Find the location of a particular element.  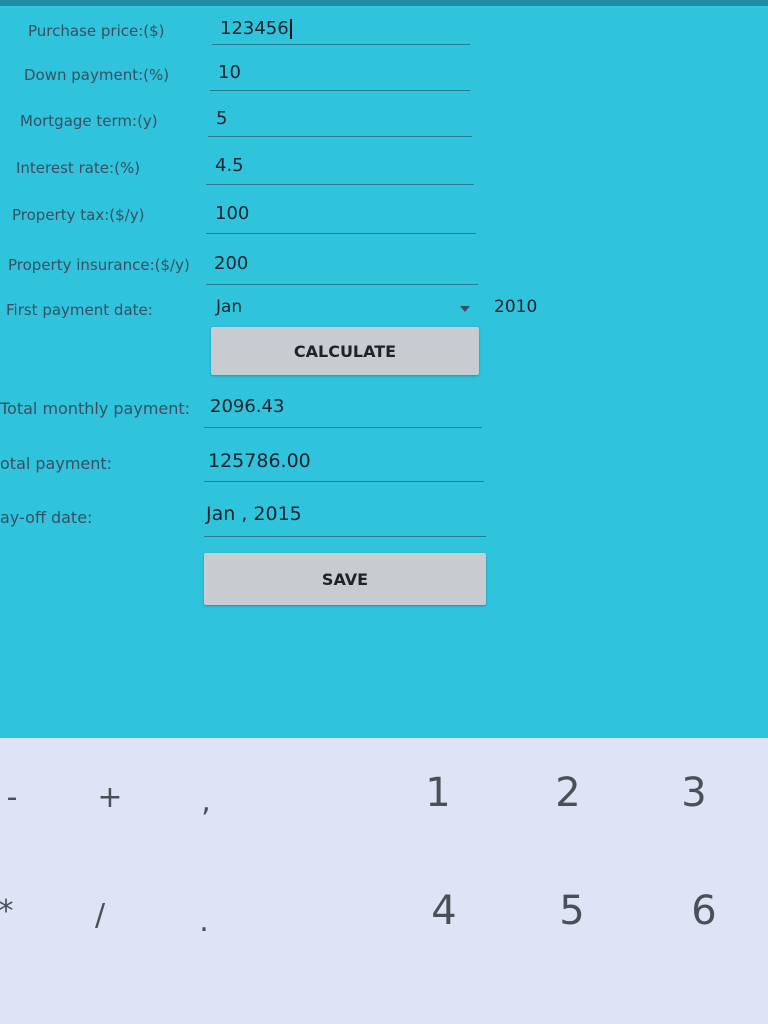

mortgage-term-underline is located at coordinates (340, 136).